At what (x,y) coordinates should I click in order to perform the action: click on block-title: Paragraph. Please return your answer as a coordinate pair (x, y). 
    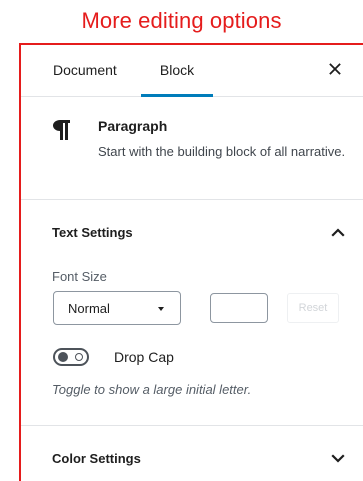
    Looking at the image, I should click on (133, 126).